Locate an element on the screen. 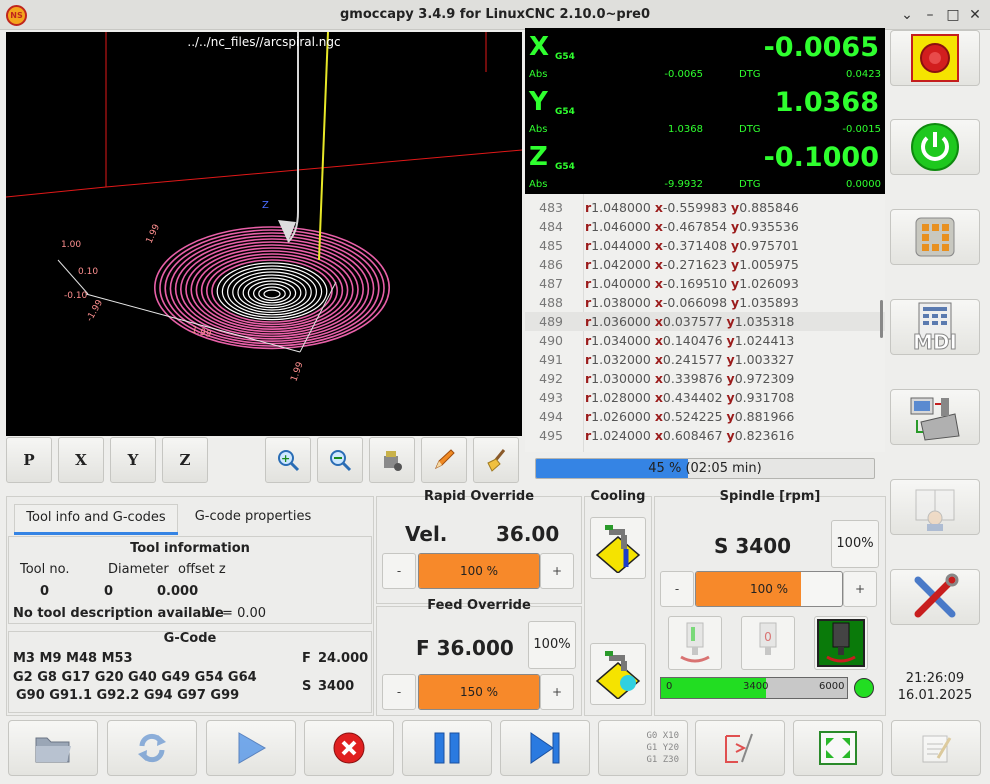 The width and height of the screenshot is (990, 784). user-tabs-button is located at coordinates (935, 507).